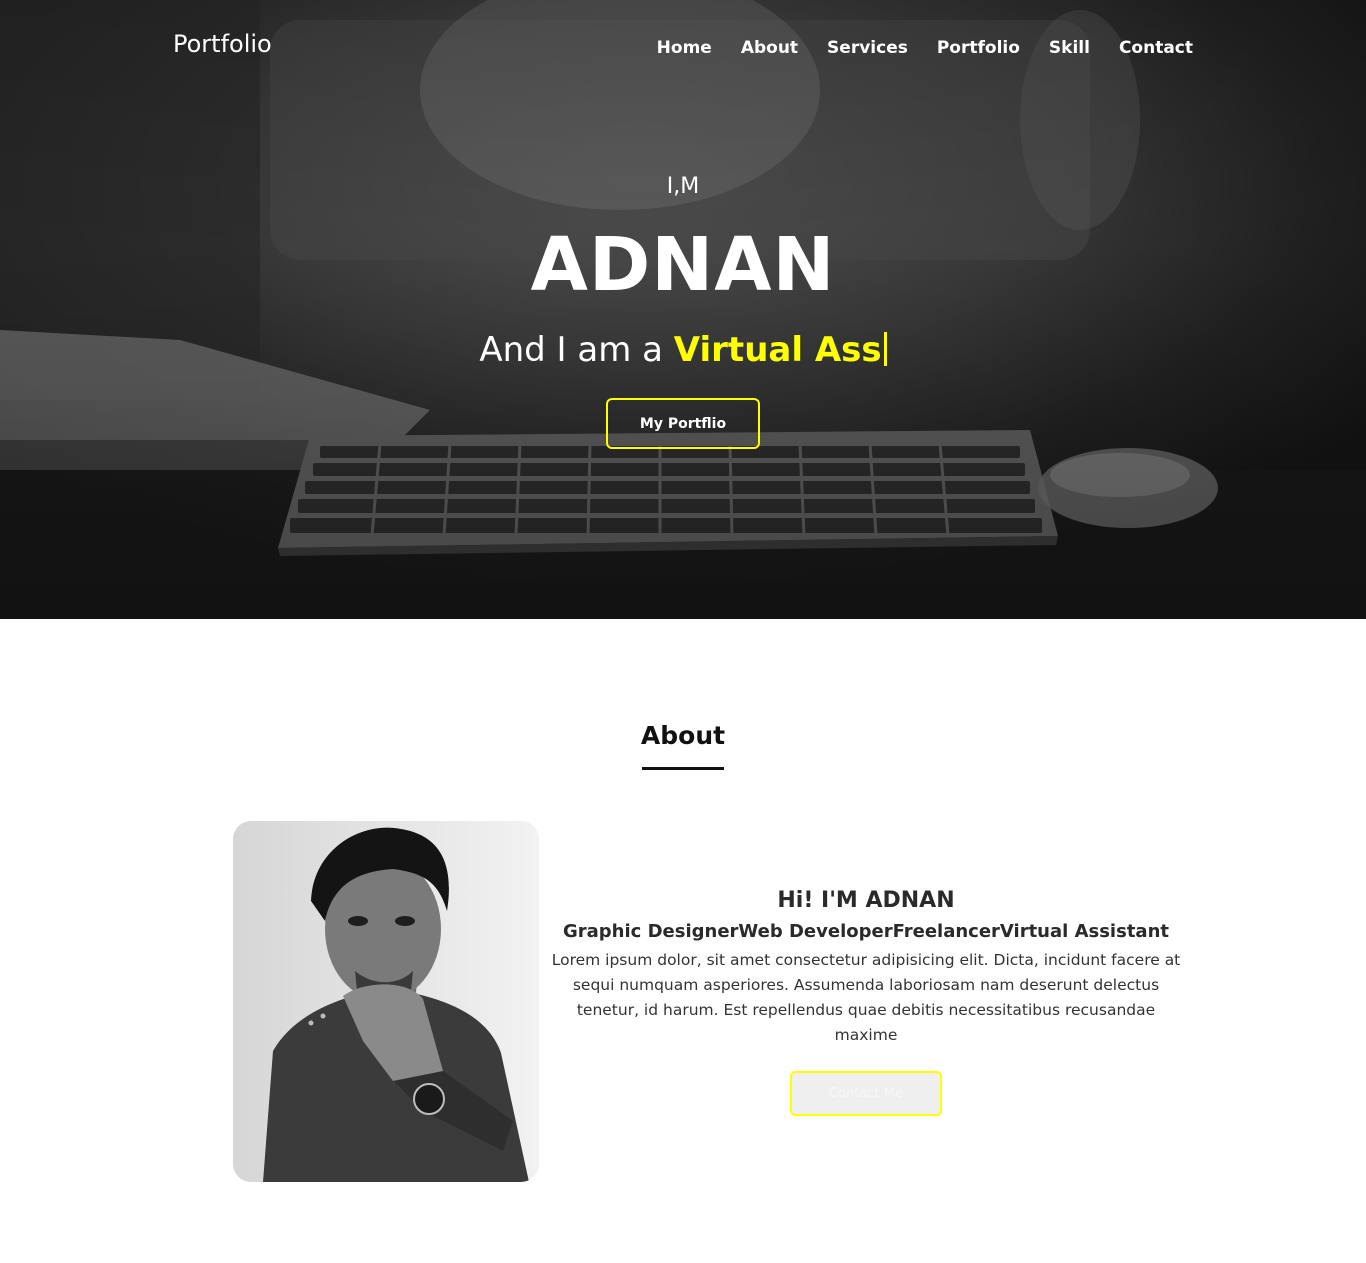 This screenshot has width=1366, height=1263. I want to click on typed-highlight: Virtual Ass, so click(777, 350).